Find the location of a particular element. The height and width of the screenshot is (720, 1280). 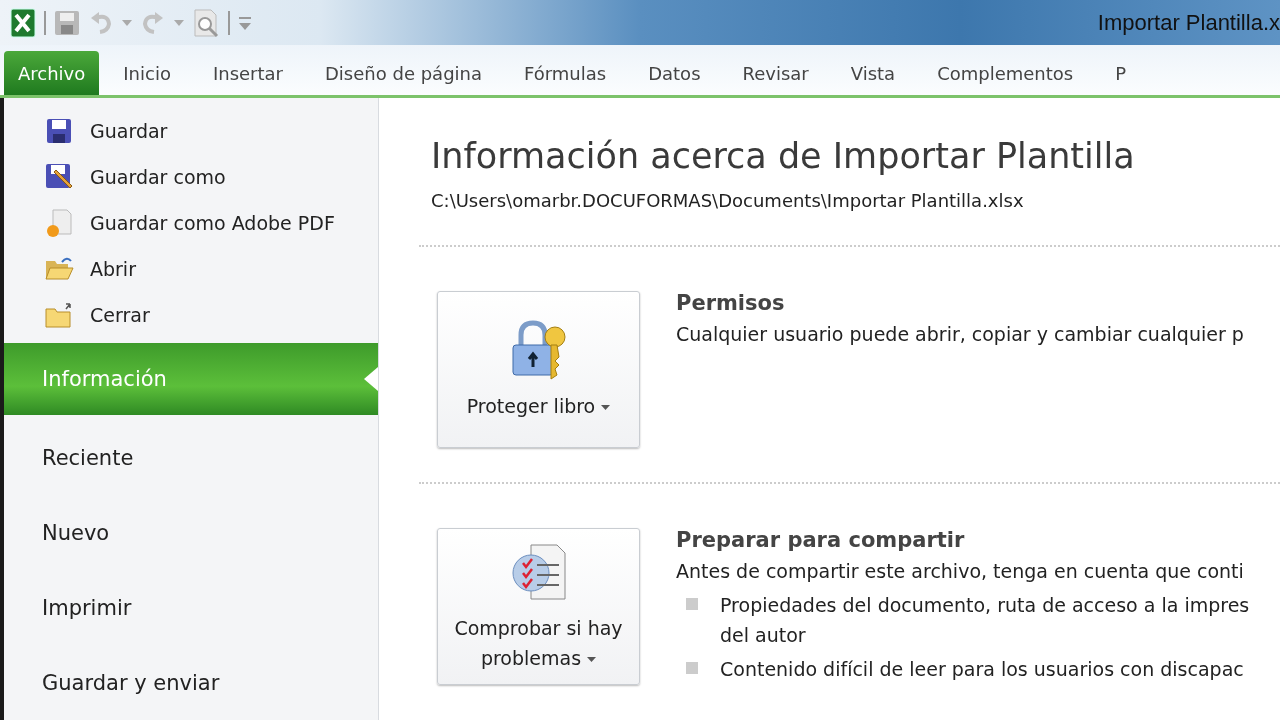

action-button: Proteger libro is located at coordinates (538, 369).